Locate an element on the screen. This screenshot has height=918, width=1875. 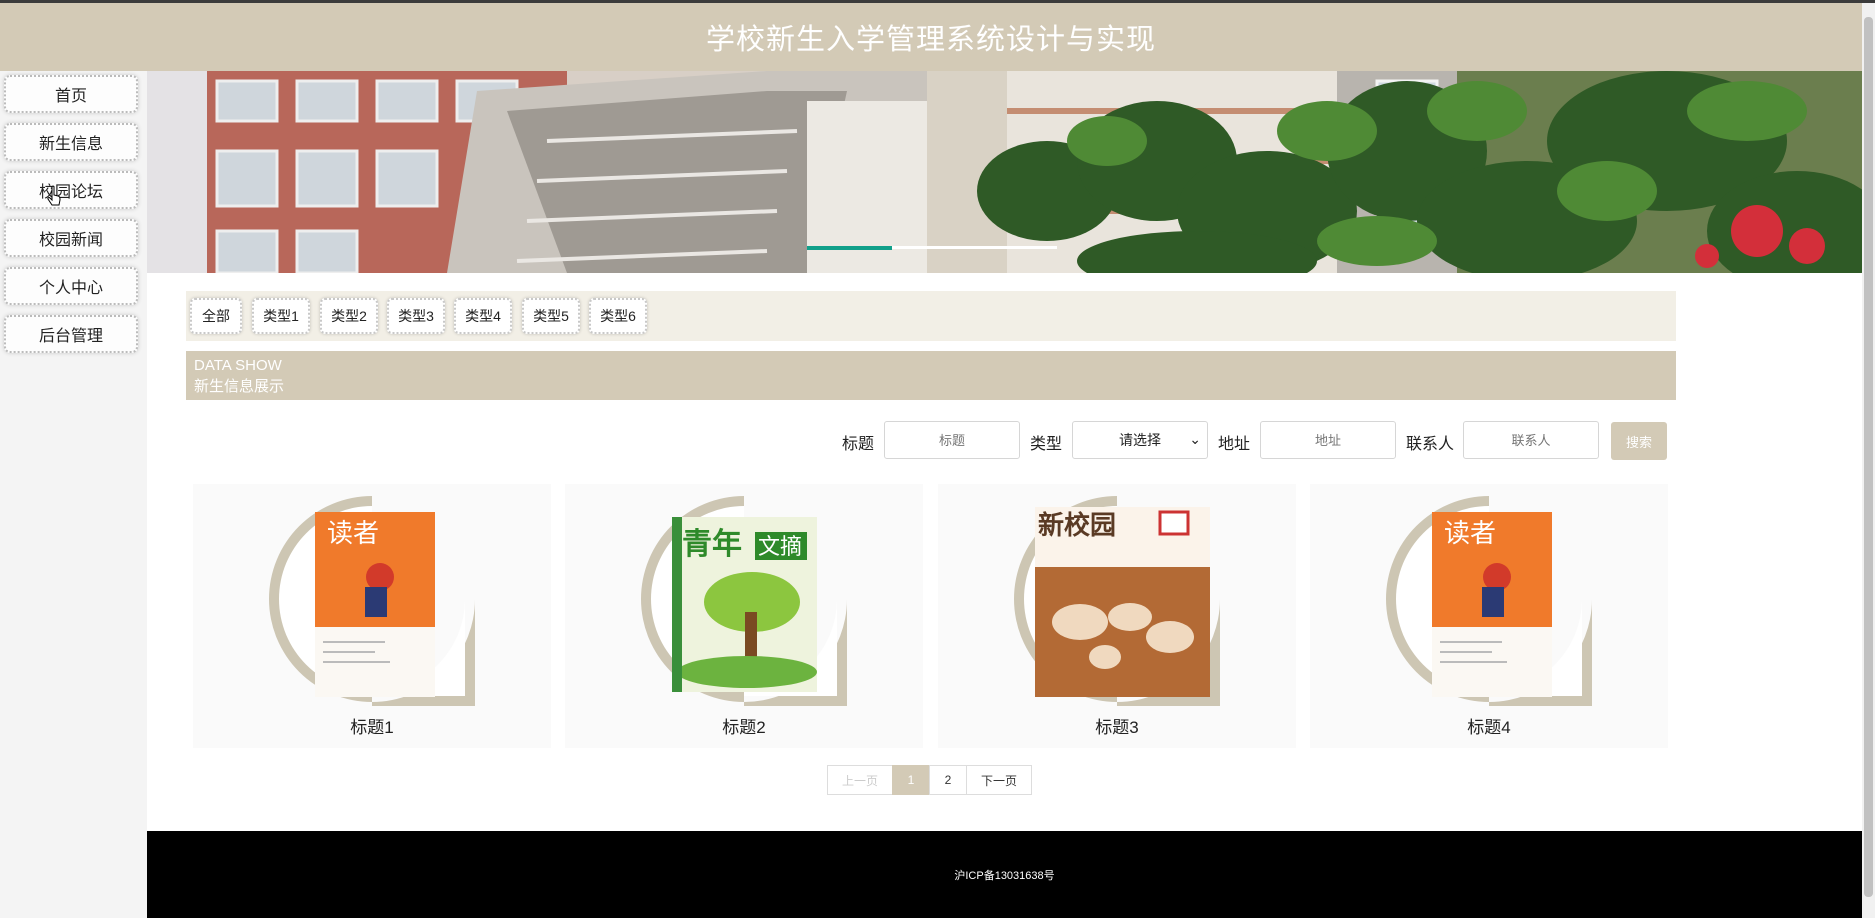
filter-type1-button: 类型1 is located at coordinates (281, 316).